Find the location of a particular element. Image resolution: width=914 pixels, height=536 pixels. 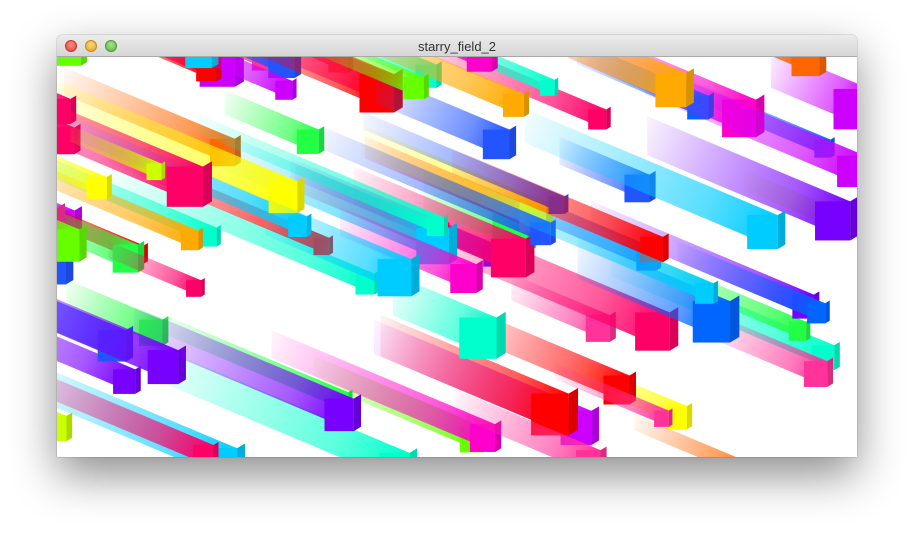

title-bar: starry_field_2 is located at coordinates (457, 46).